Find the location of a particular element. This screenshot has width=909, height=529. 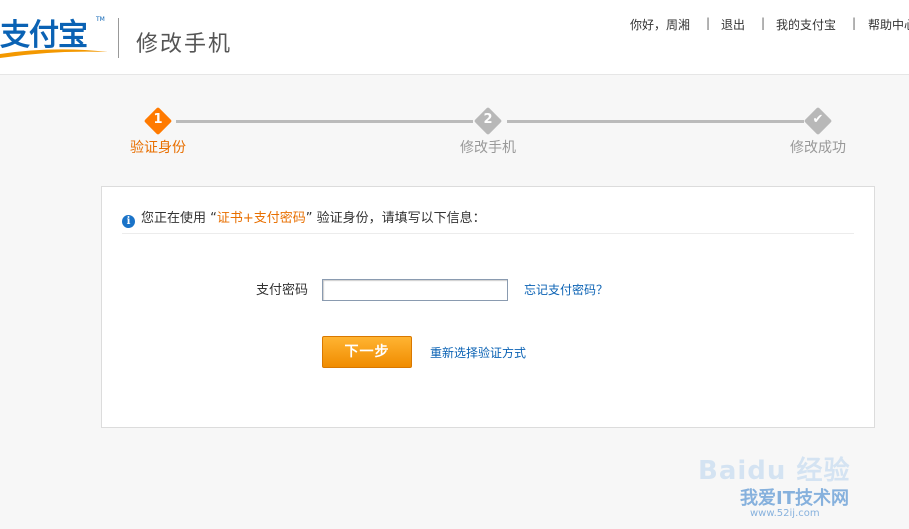

panel-divider is located at coordinates (488, 233).